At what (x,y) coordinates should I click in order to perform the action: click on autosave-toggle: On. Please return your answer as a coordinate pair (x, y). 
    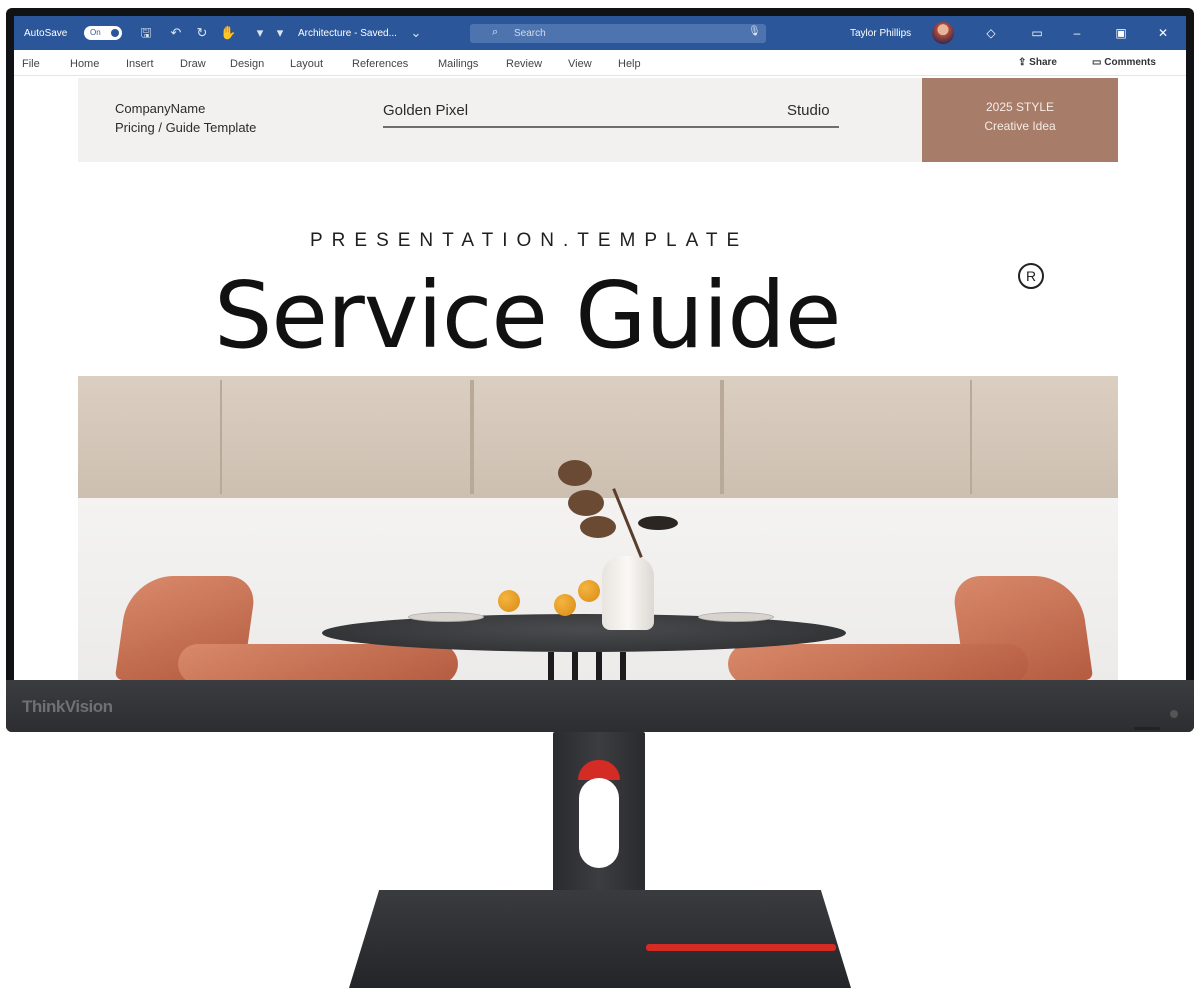
    Looking at the image, I should click on (103, 33).